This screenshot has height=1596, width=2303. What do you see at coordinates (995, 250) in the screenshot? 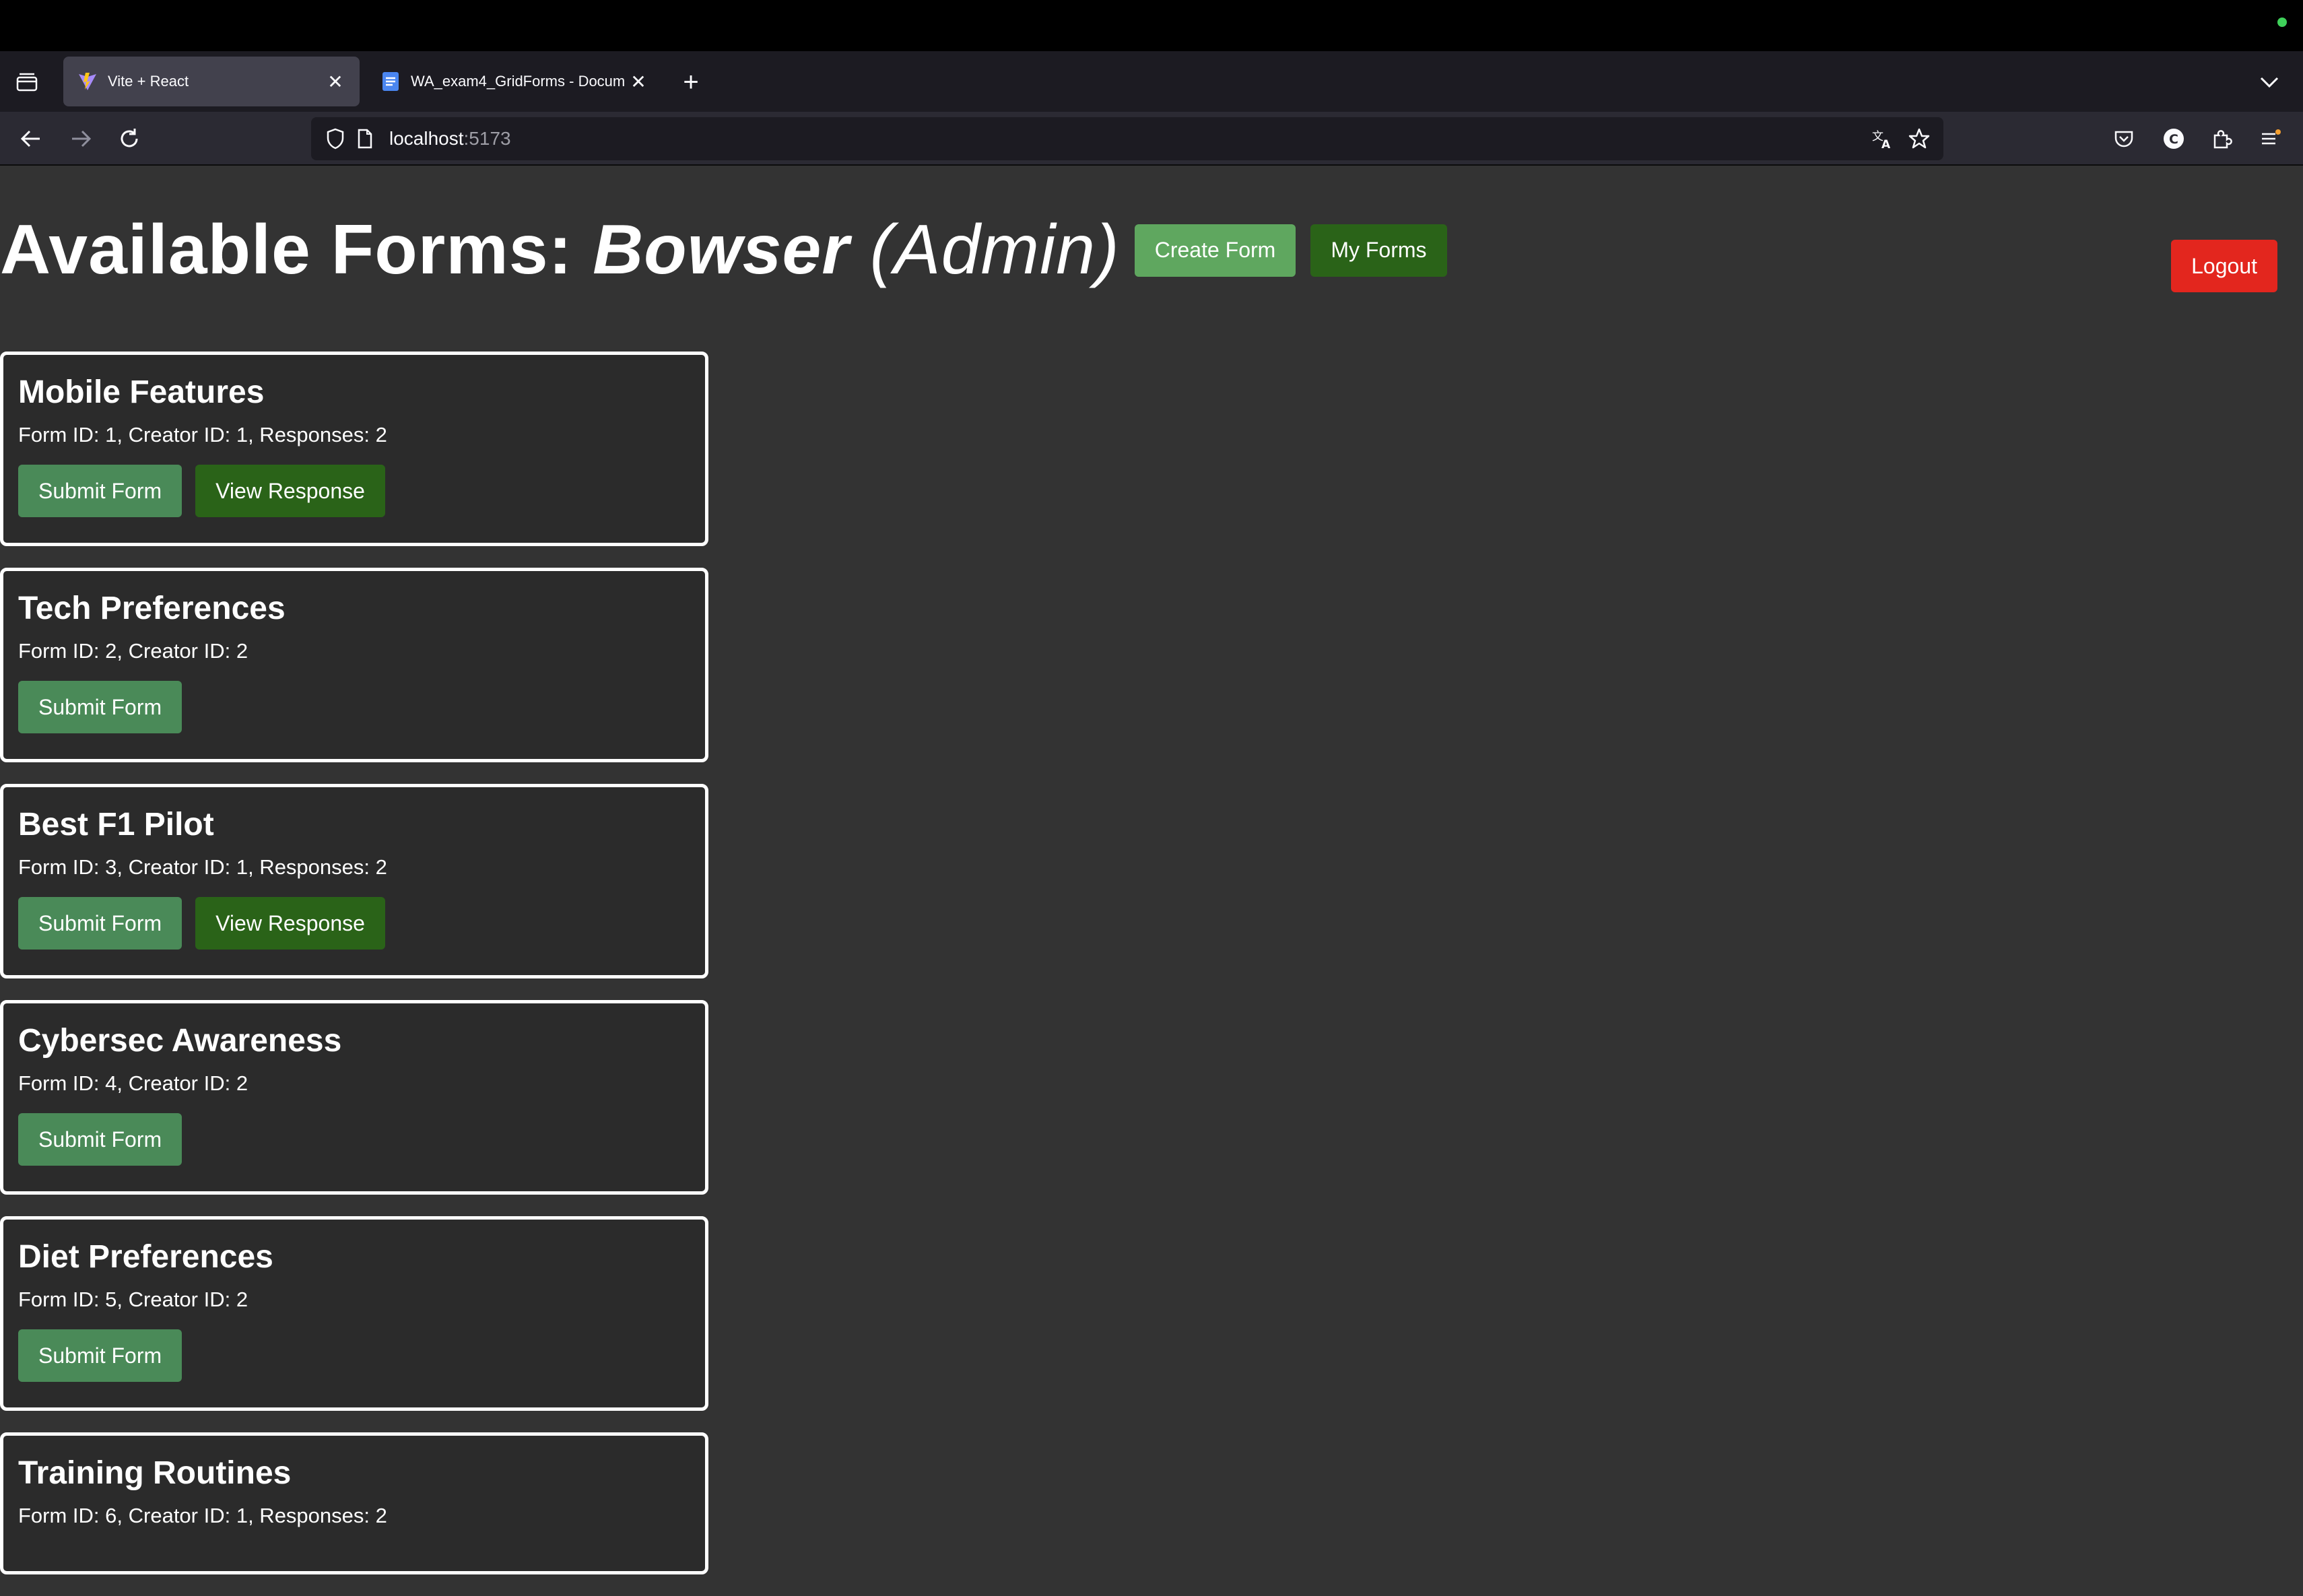
I see `user-role: (Admin)` at bounding box center [995, 250].